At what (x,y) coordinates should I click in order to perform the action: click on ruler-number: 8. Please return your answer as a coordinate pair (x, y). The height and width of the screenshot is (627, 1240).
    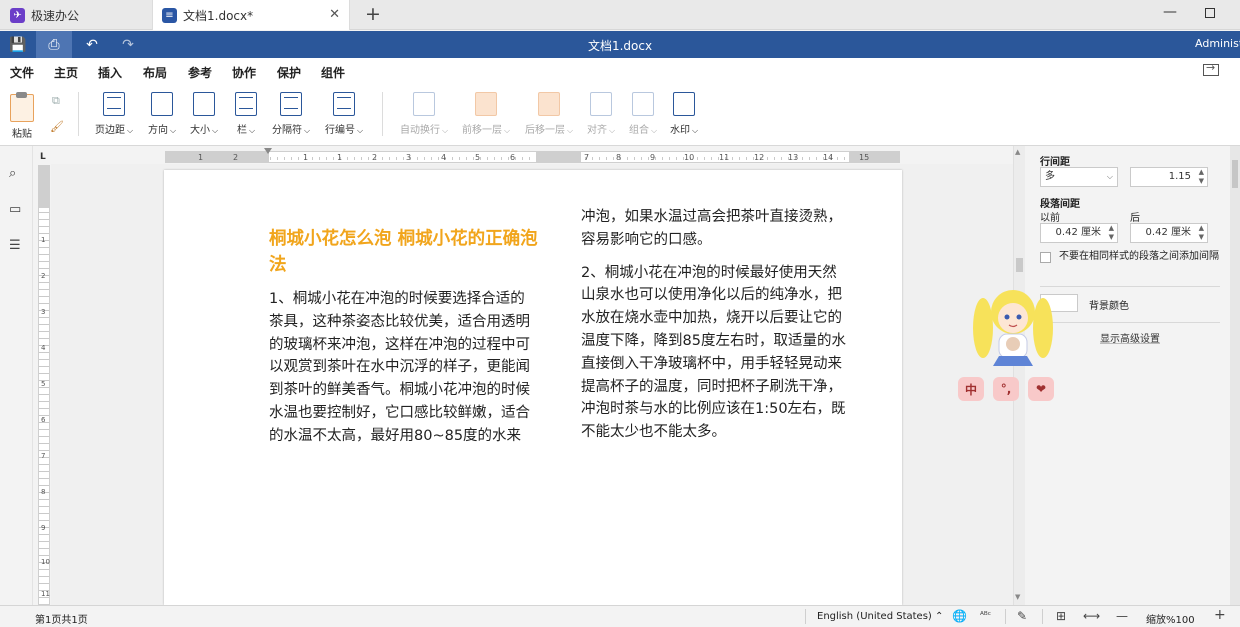
    Looking at the image, I should click on (619, 157).